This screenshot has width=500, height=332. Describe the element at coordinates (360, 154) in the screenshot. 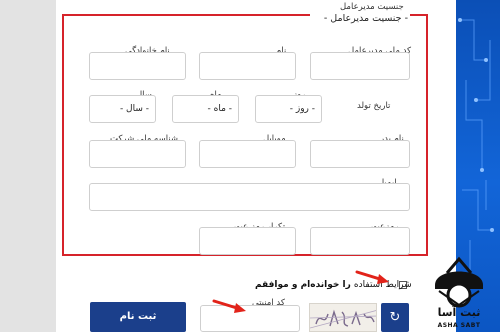

I see `father-name-input` at that location.